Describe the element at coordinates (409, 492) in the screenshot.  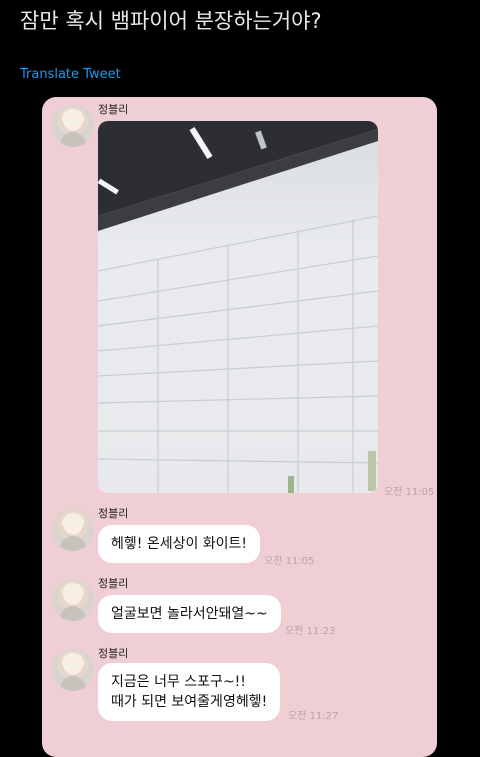
I see `photo-timestamp: 오전 11:05` at that location.